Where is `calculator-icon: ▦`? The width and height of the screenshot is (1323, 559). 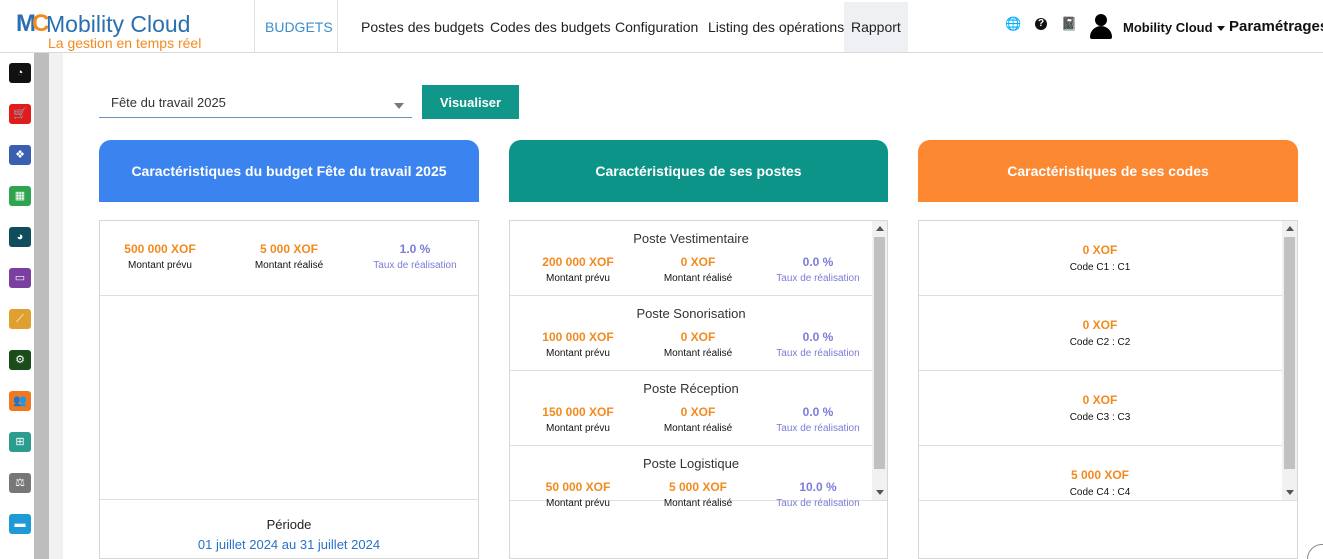 calculator-icon: ▦ is located at coordinates (20, 196).